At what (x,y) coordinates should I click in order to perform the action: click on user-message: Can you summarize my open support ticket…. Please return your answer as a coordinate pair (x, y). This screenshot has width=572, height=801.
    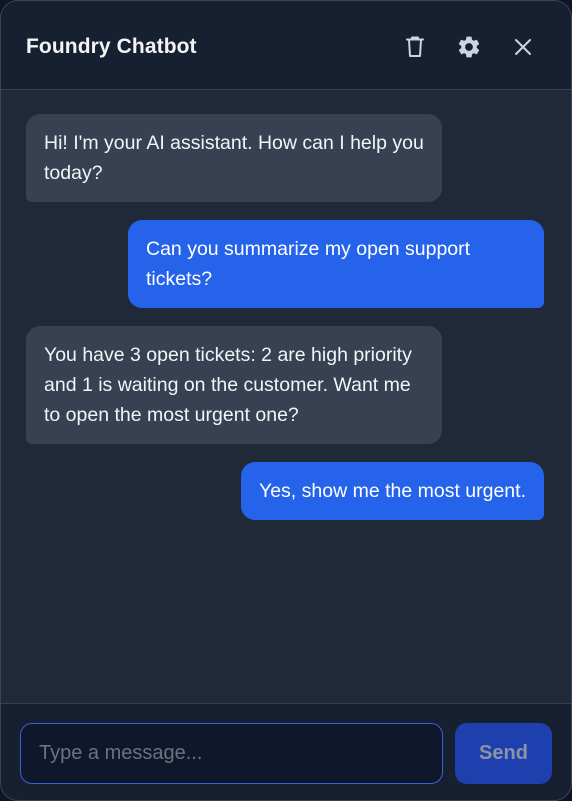
    Looking at the image, I should click on (336, 264).